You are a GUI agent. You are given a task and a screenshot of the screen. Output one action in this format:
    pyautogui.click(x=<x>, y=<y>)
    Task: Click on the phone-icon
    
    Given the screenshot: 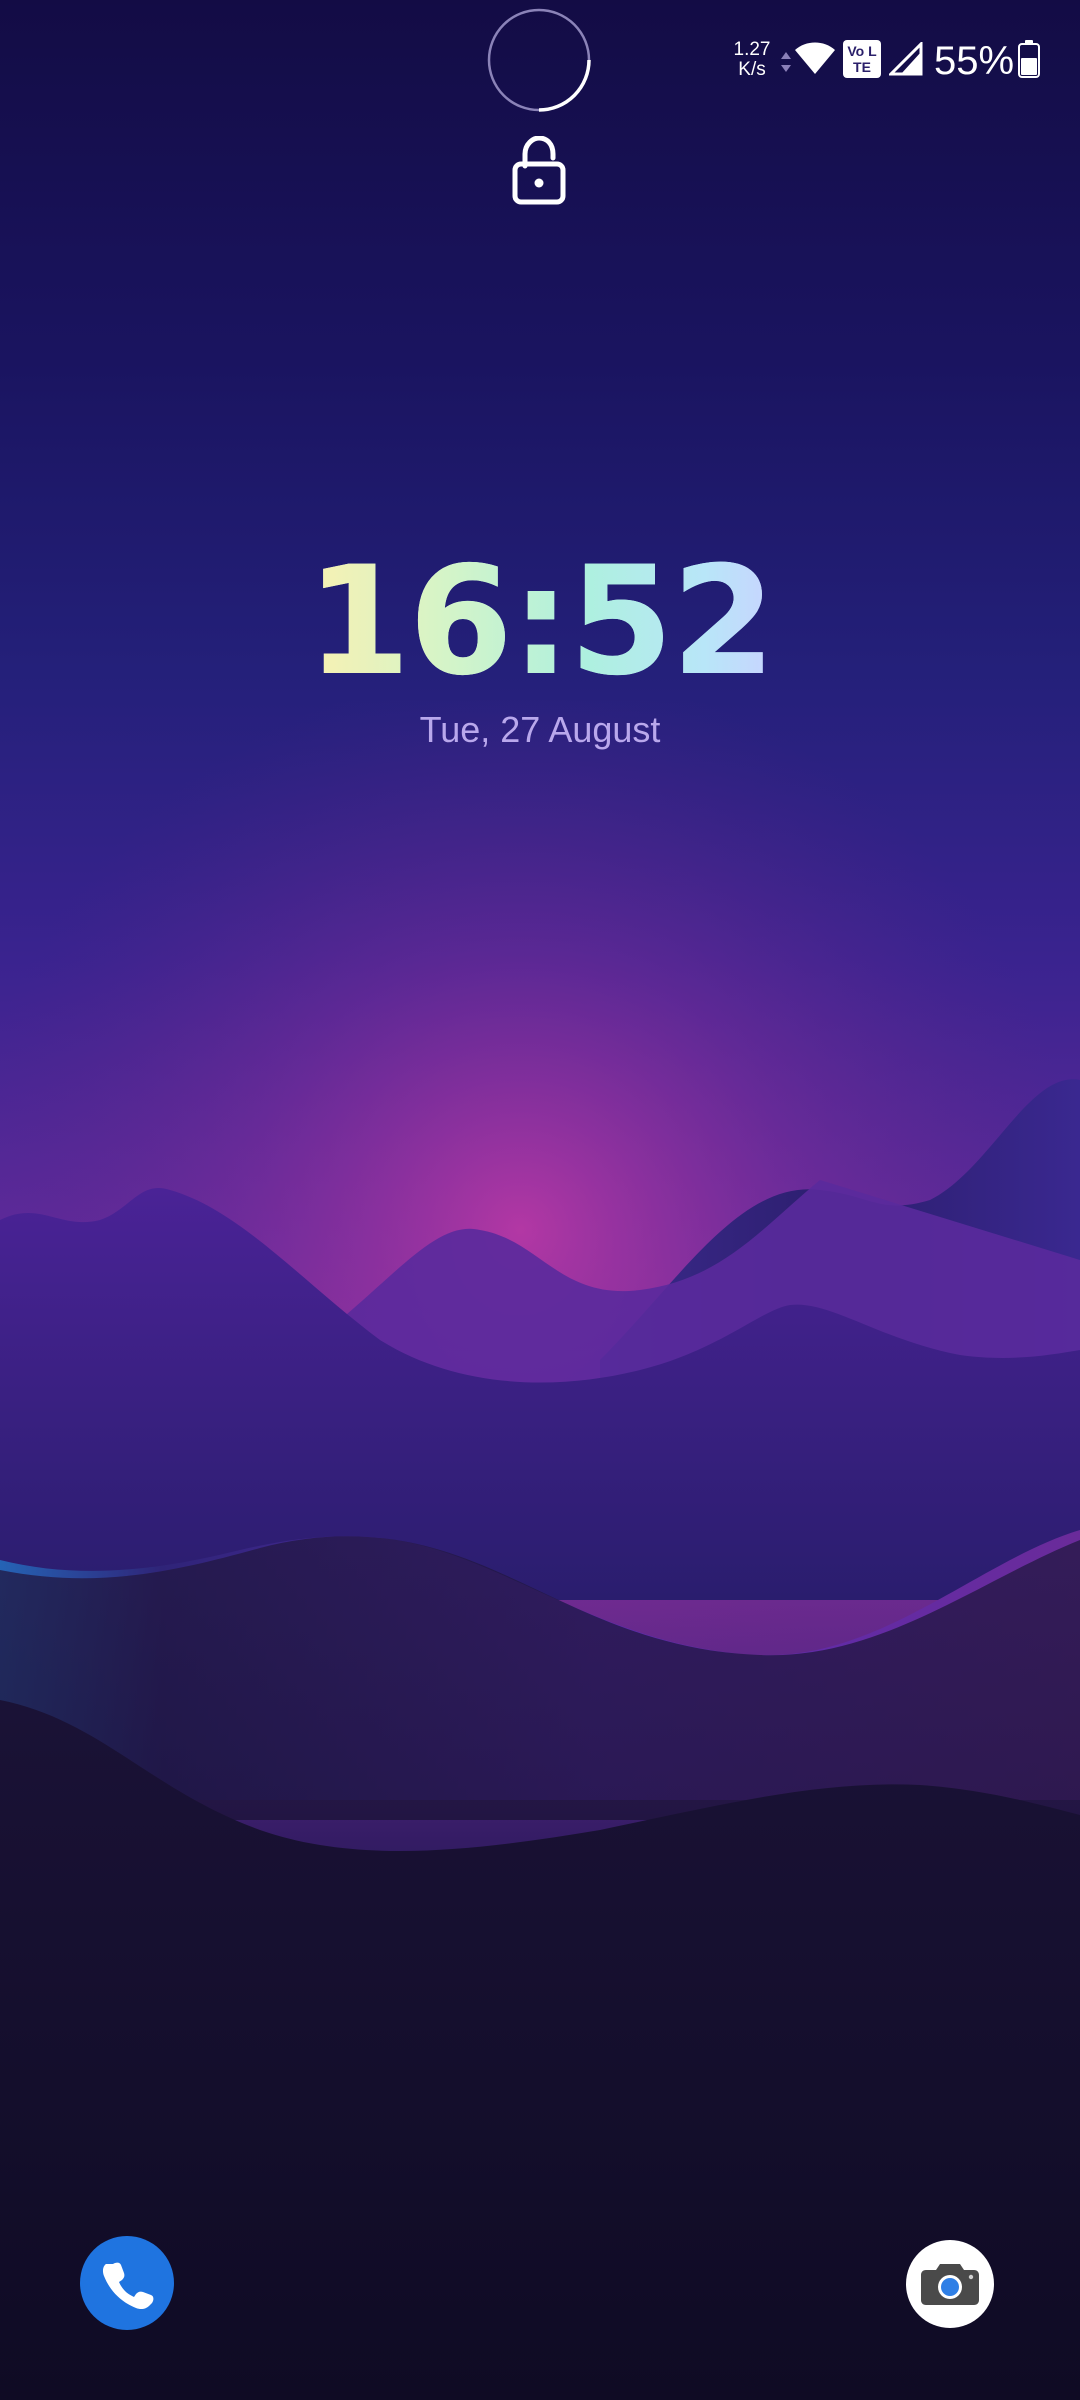 What is the action you would take?
    pyautogui.click(x=128, y=2286)
    